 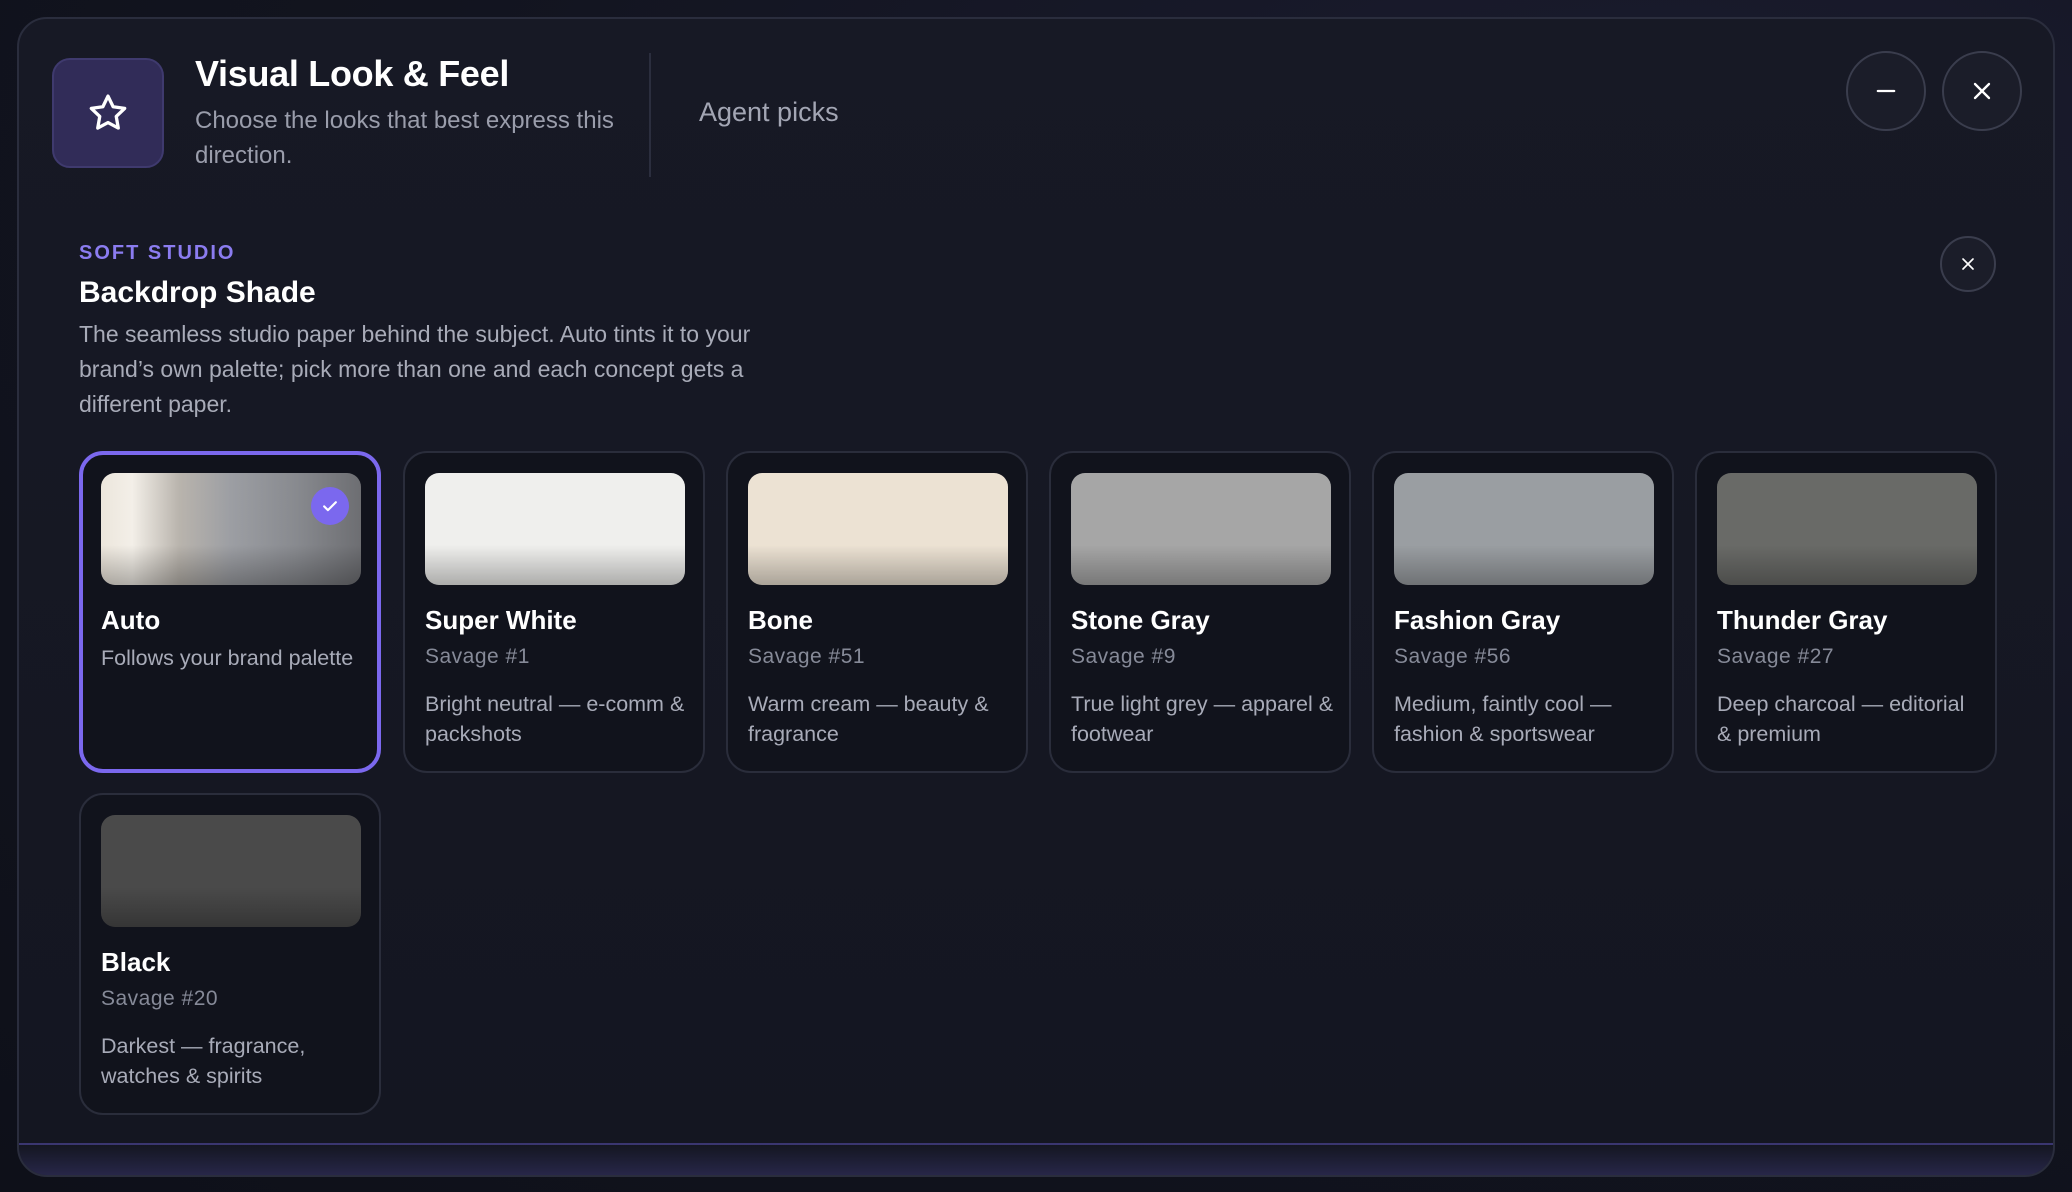 What do you see at coordinates (1123, 656) in the screenshot?
I see `shade-code: Savage #9` at bounding box center [1123, 656].